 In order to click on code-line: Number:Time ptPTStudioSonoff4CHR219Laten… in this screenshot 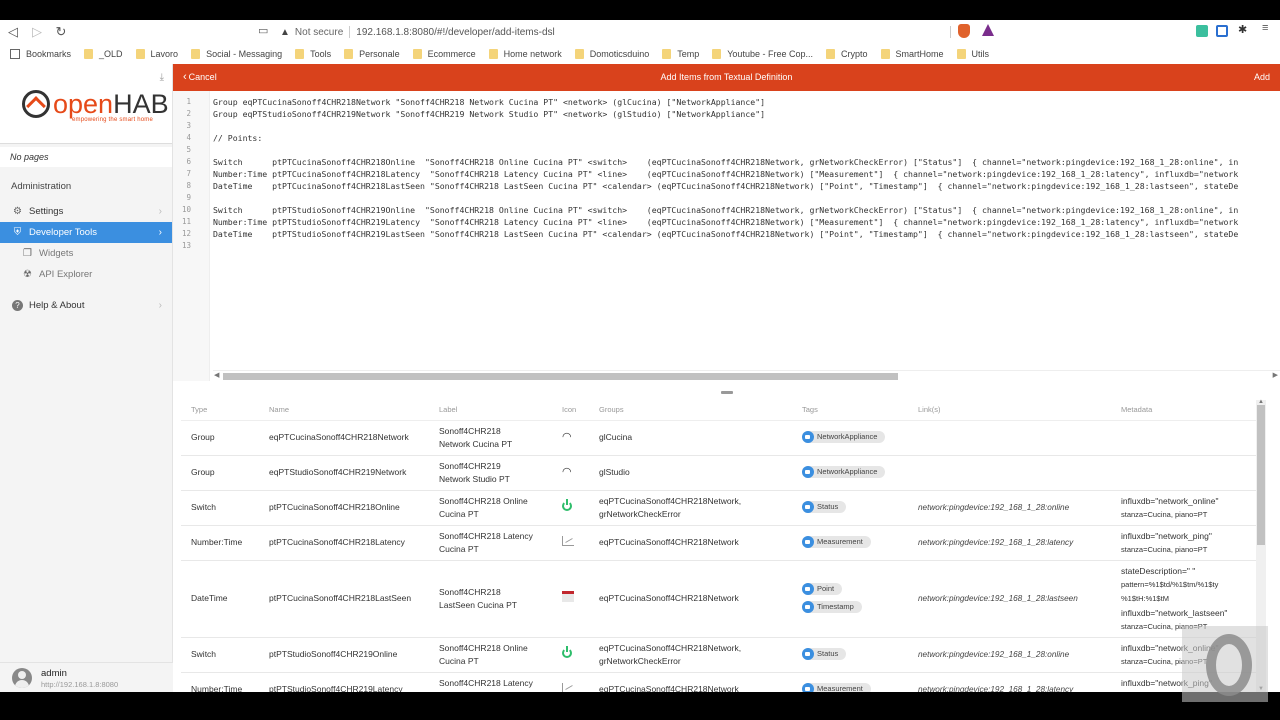, I will do `click(746, 222)`.